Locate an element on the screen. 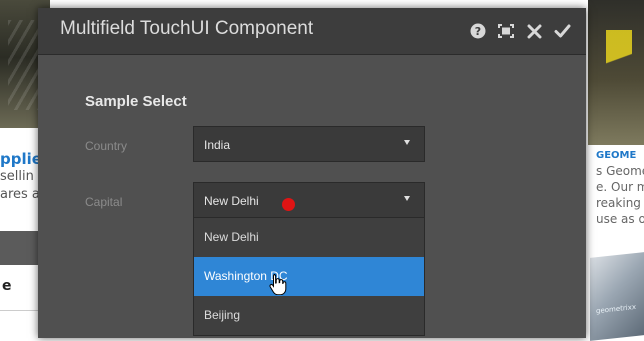 The width and height of the screenshot is (644, 341). dialog-header: Multifield TouchUI Component ? is located at coordinates (312, 31).